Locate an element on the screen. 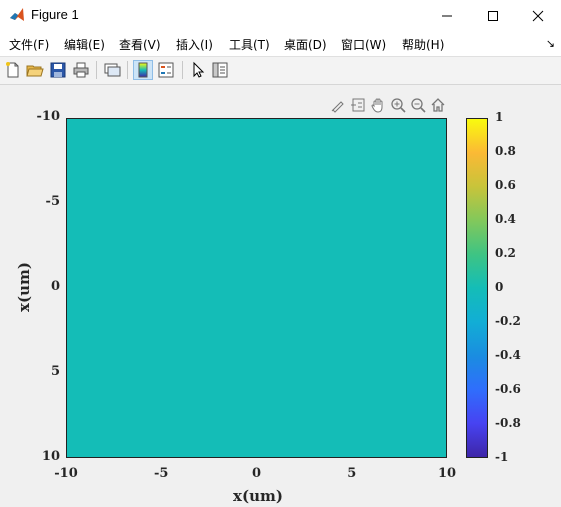  menu-window: 窗口(W) is located at coordinates (363, 44).